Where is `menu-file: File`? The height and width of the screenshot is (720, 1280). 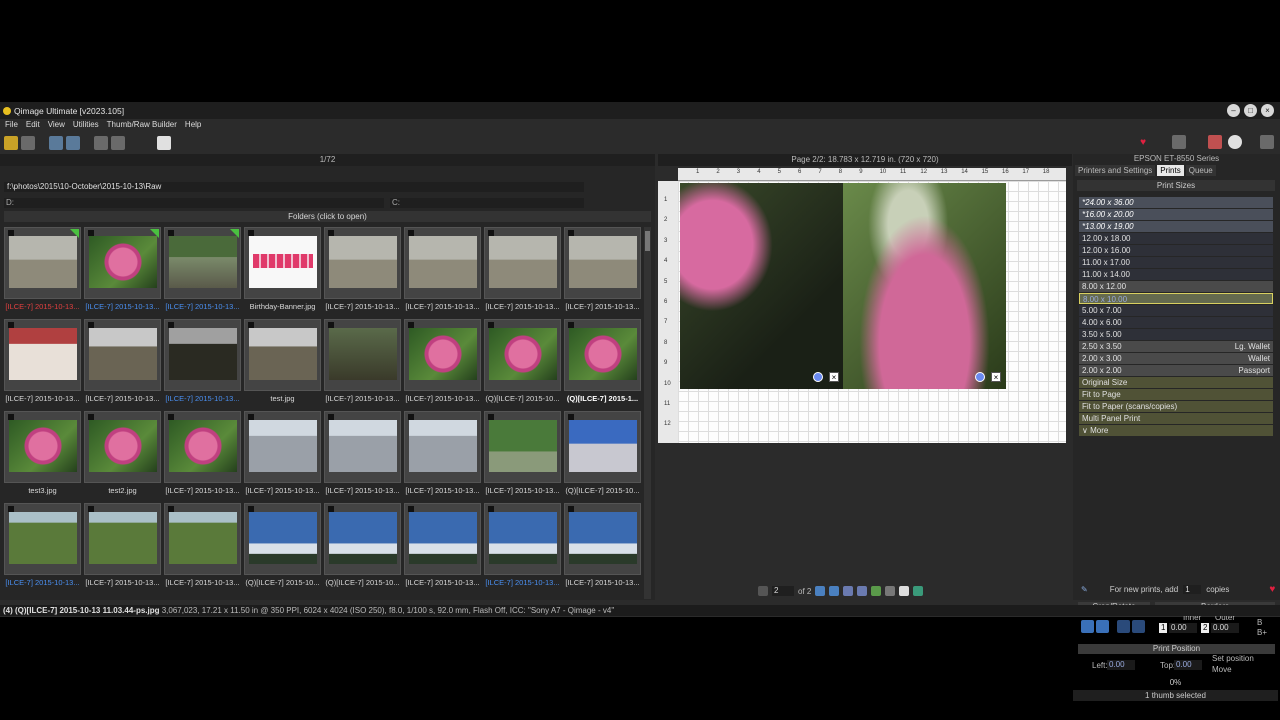 menu-file: File is located at coordinates (11, 126).